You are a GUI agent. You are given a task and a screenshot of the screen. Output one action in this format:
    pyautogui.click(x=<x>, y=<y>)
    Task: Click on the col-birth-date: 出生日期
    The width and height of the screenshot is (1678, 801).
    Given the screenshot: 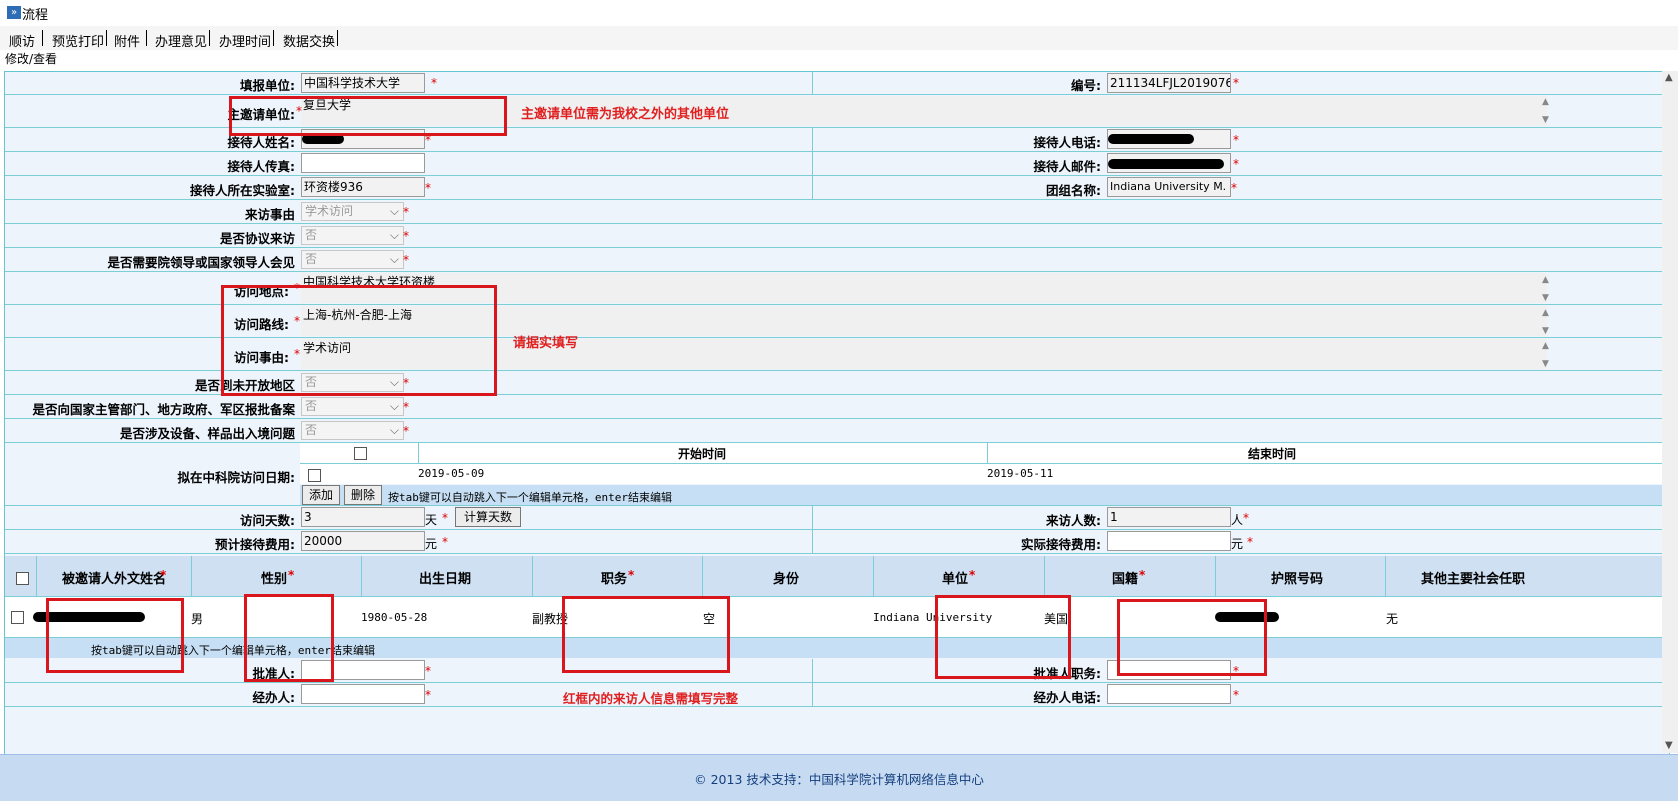 What is the action you would take?
    pyautogui.click(x=445, y=579)
    